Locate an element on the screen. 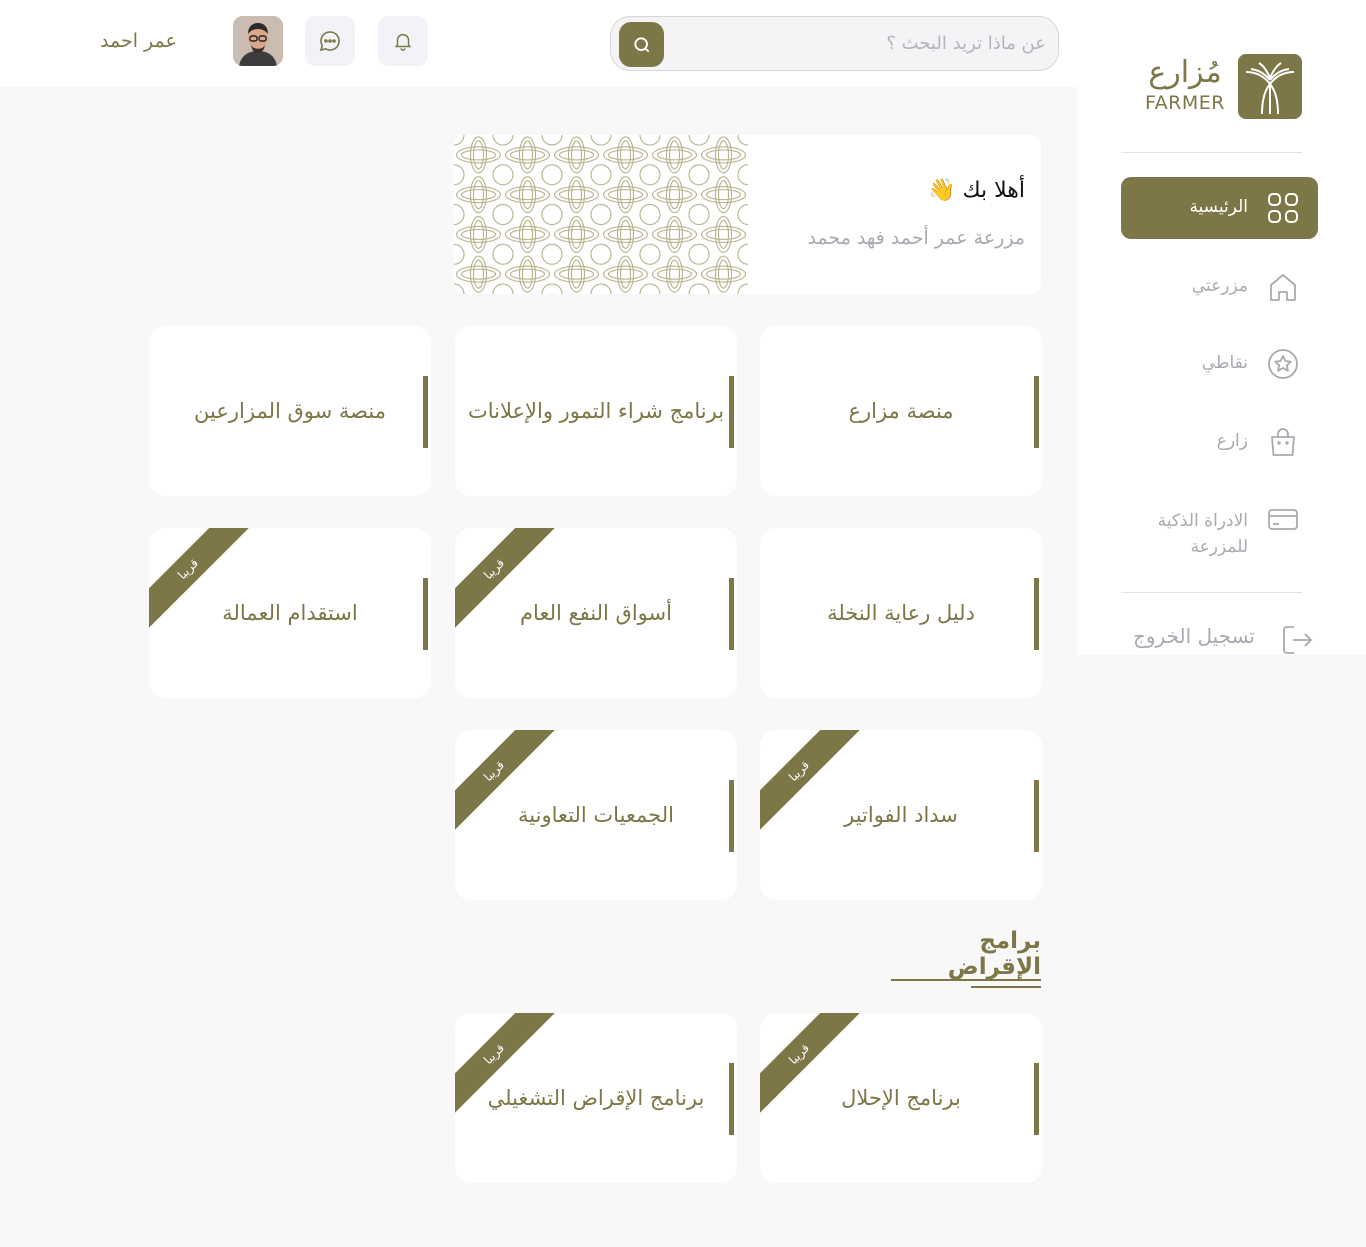 The height and width of the screenshot is (1247, 1366). service-card: منصة مزارع is located at coordinates (901, 411).